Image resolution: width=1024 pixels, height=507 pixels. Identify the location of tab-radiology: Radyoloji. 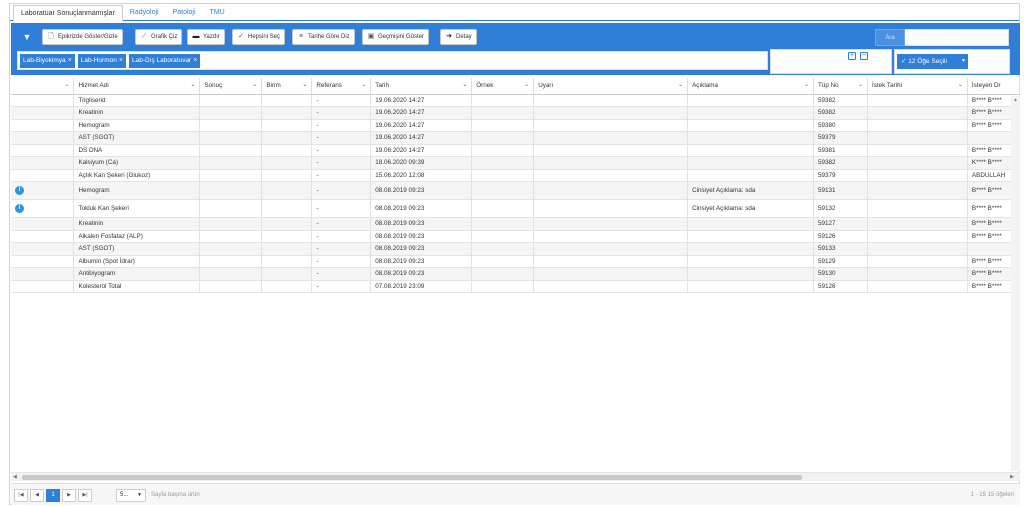
(144, 12).